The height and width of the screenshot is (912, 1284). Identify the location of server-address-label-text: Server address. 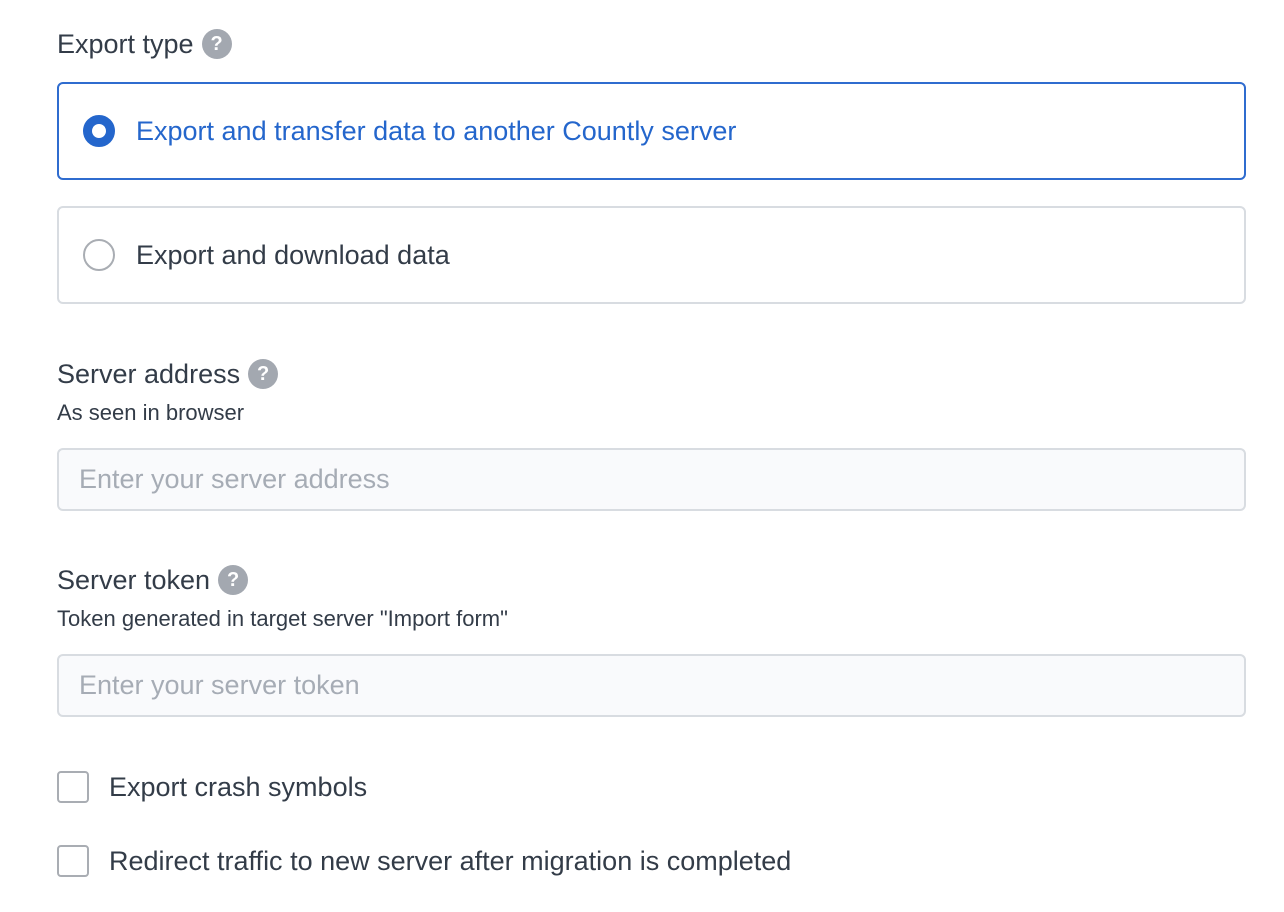
(149, 373).